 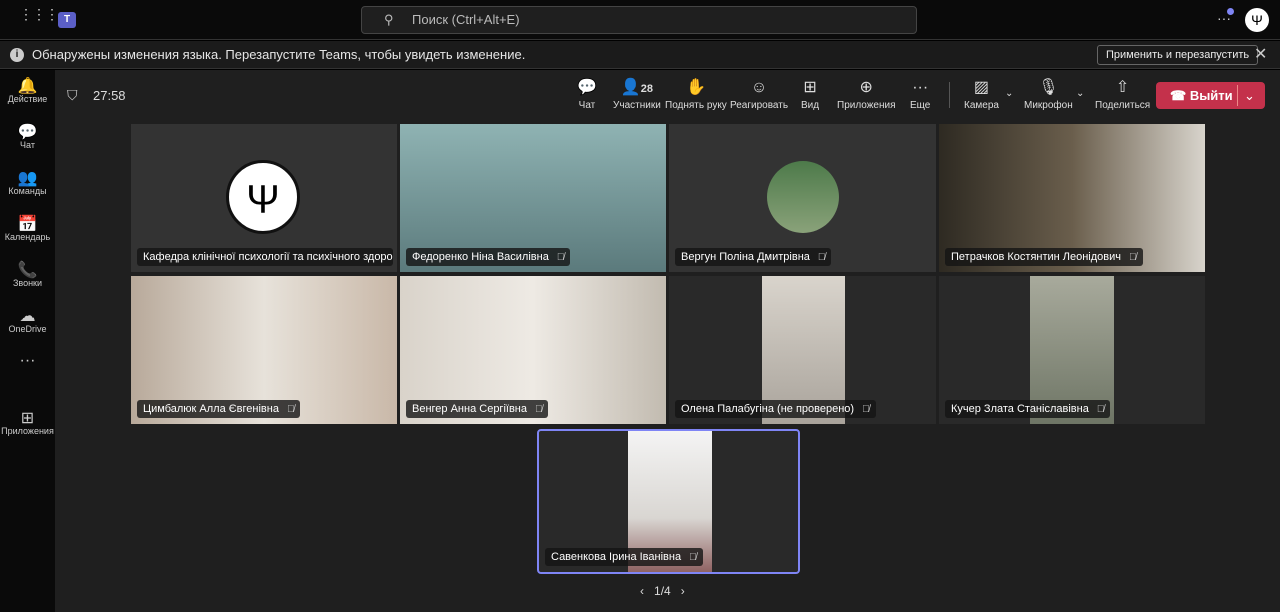 I want to click on participant-avatar: Ψ, so click(x=263, y=197).